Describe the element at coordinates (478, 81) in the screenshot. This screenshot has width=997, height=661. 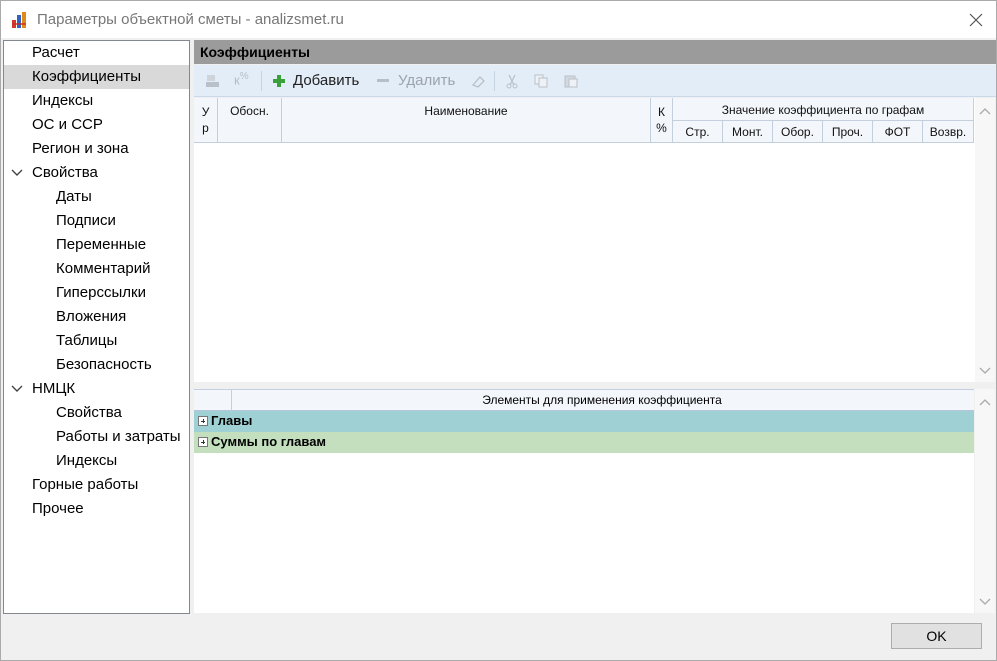
I see `eraser-icon` at that location.